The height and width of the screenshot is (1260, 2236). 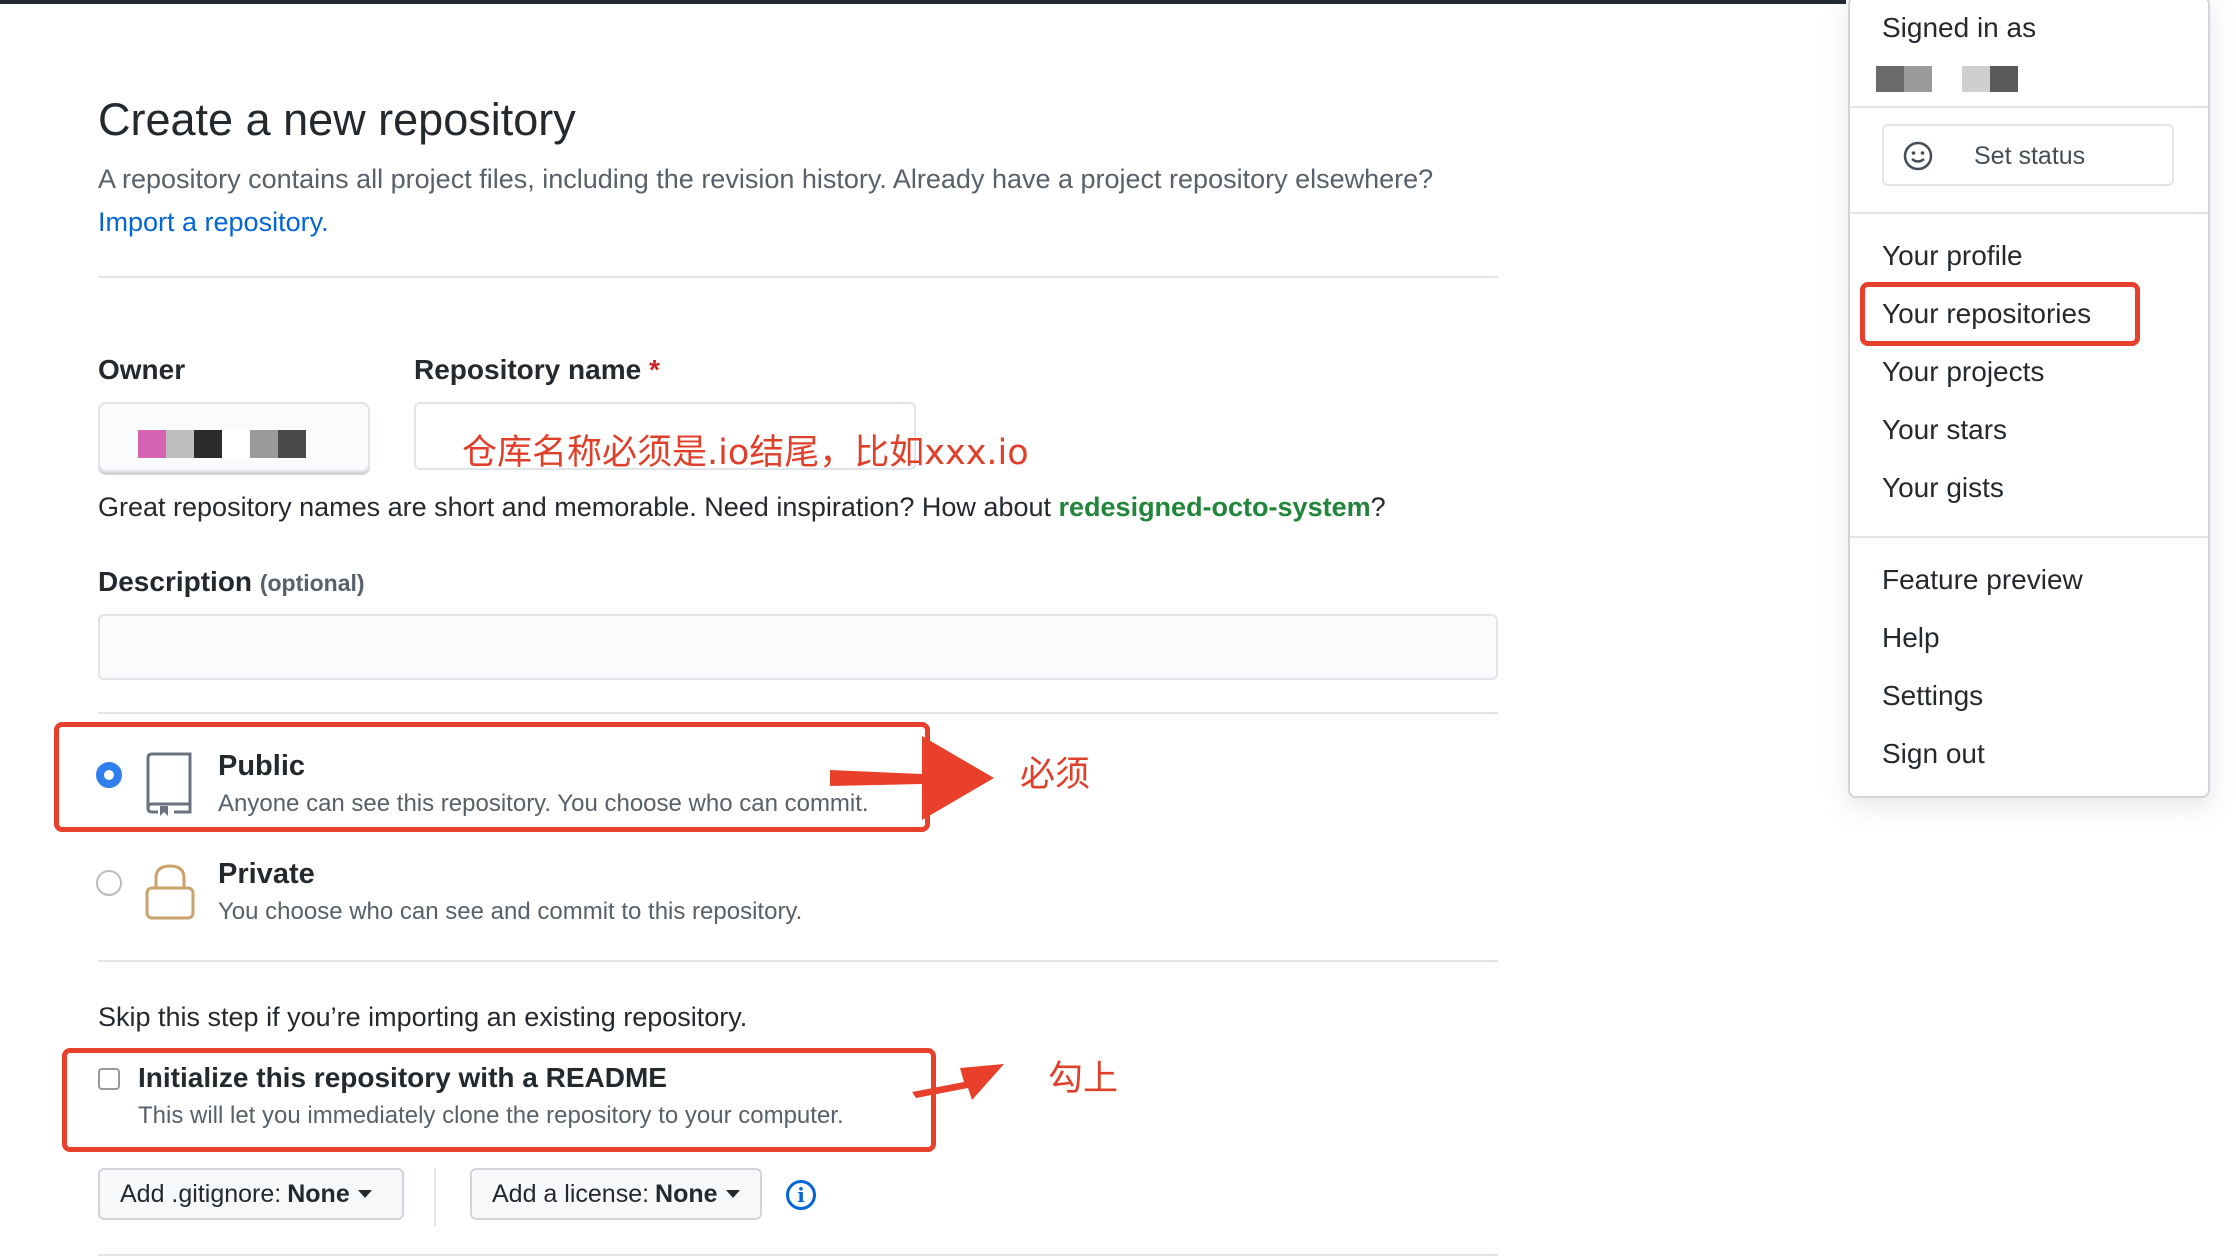 I want to click on info-icon: i, so click(x=801, y=1195).